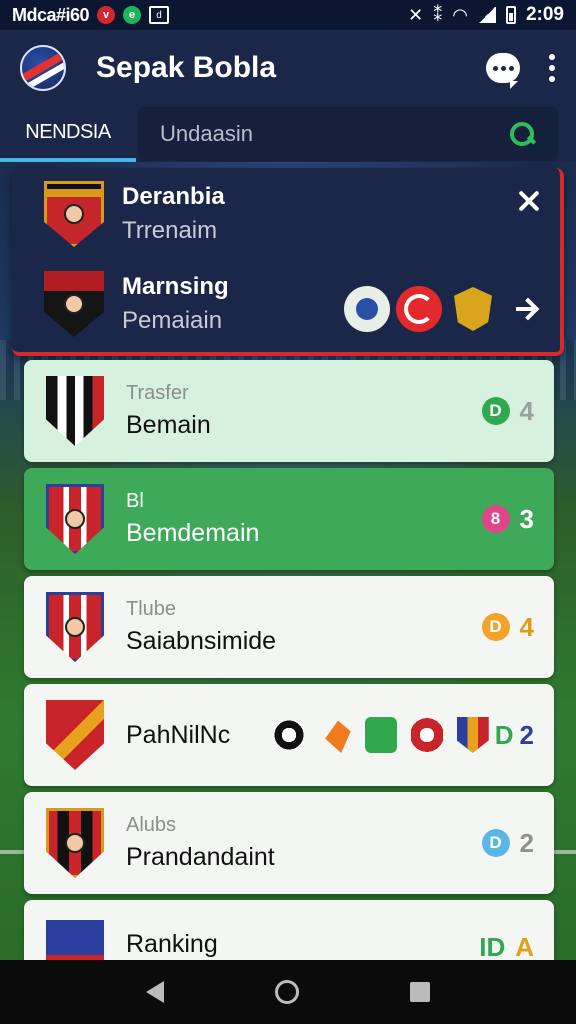 Image resolution: width=576 pixels, height=1024 pixels. Describe the element at coordinates (524, 947) in the screenshot. I see `list-item-value: A` at that location.